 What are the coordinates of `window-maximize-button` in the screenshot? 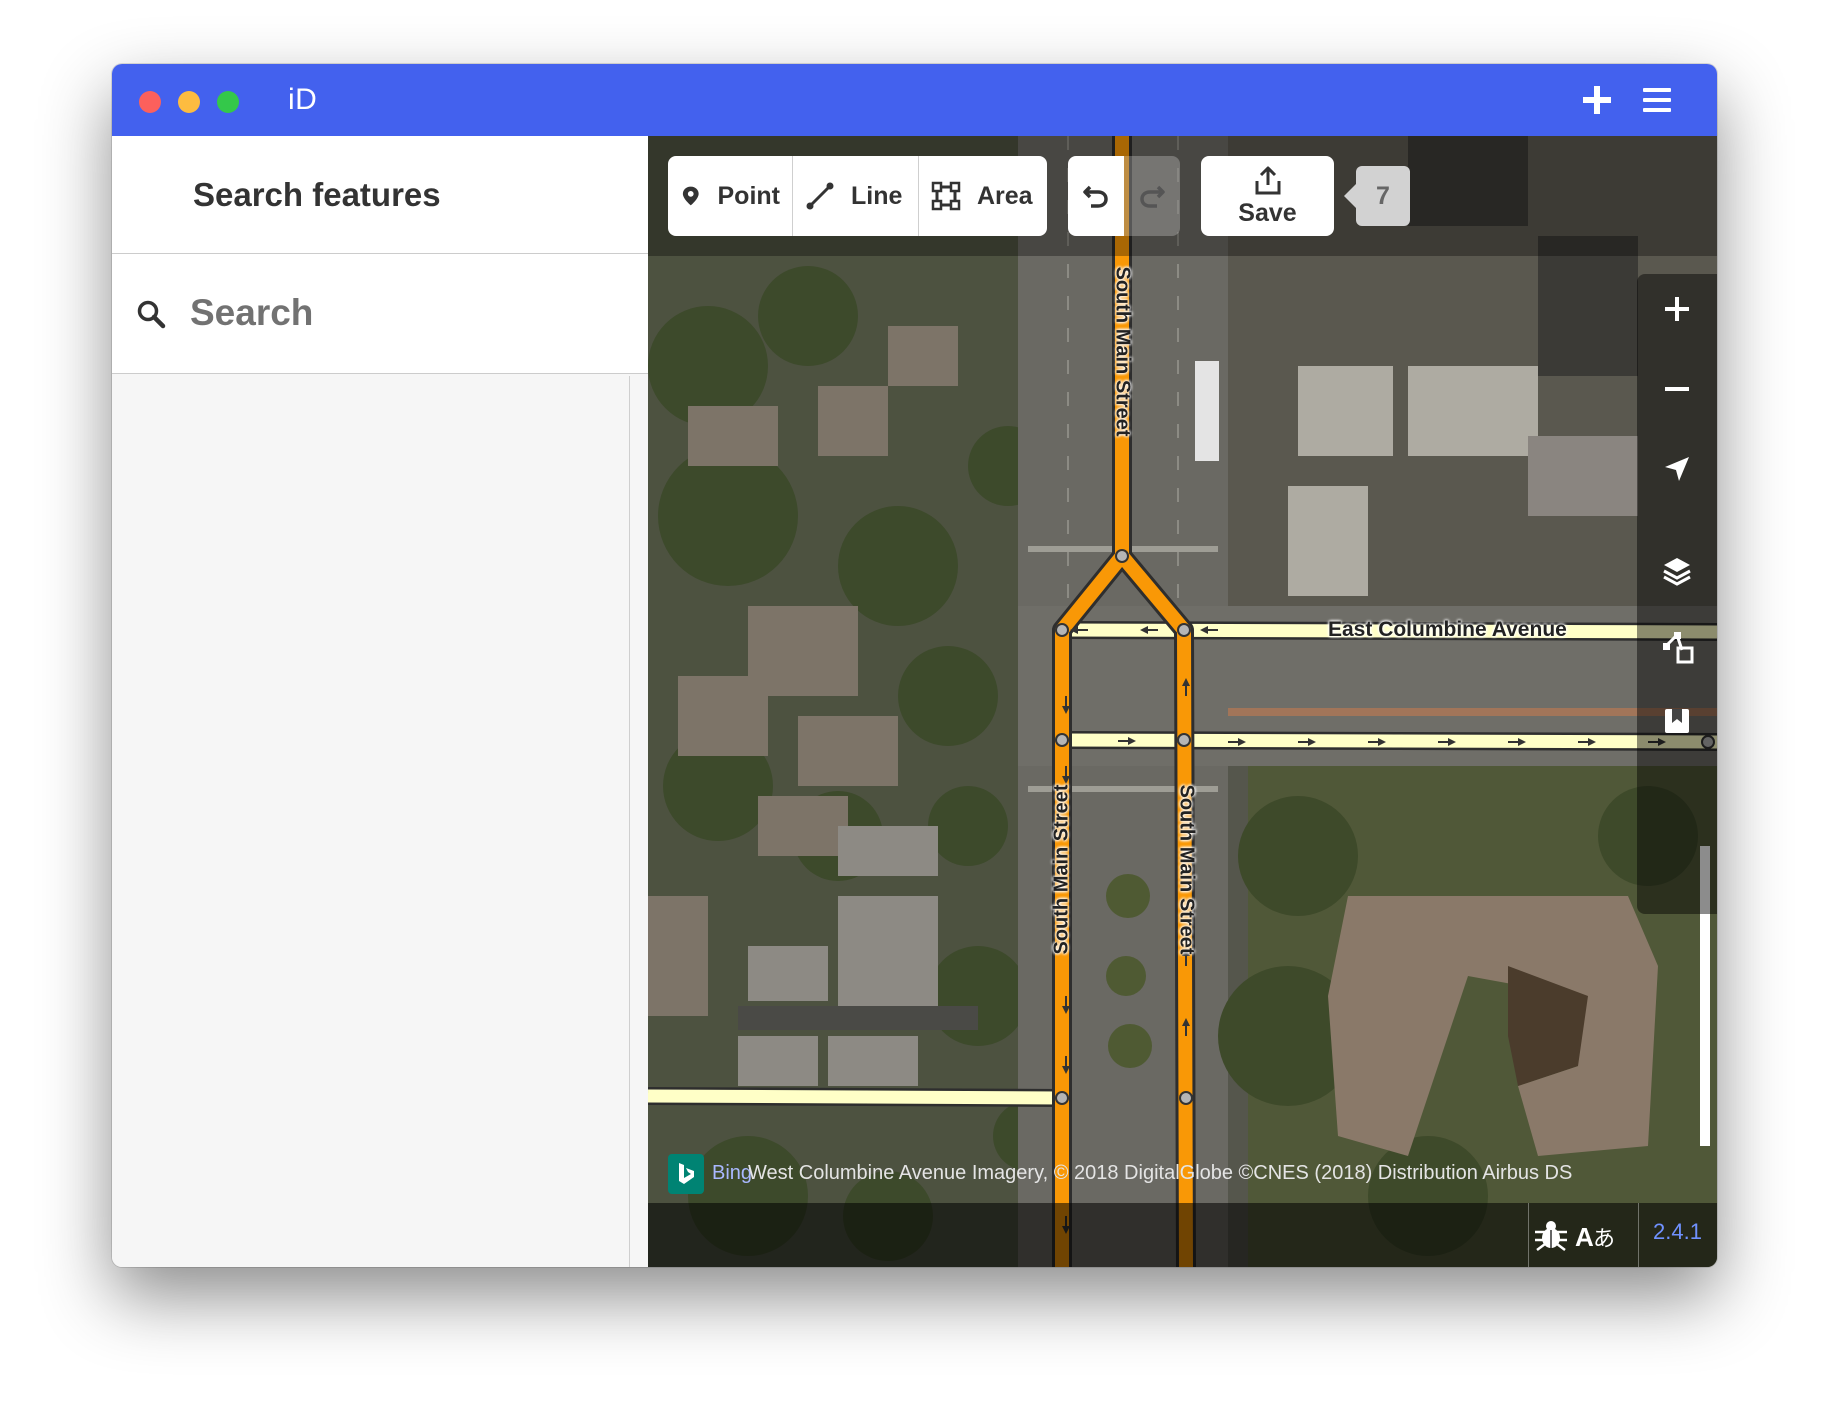 It's located at (228, 102).